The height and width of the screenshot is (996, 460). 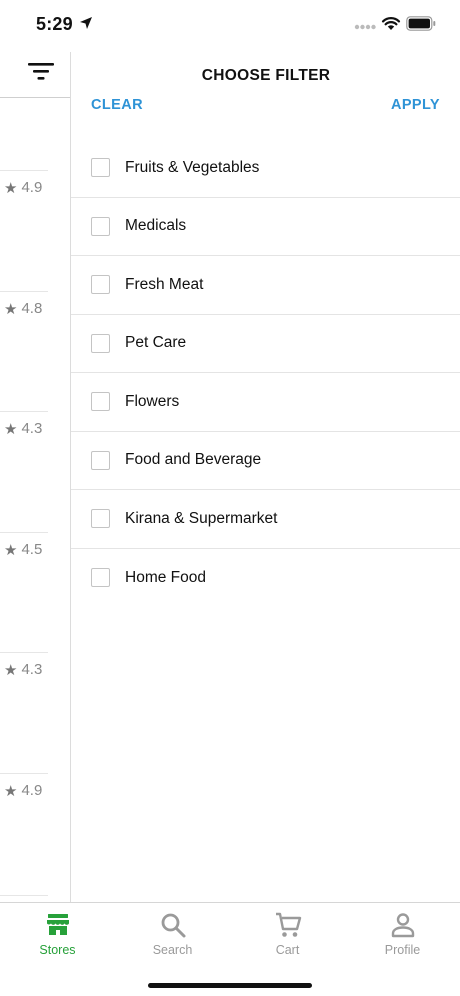 What do you see at coordinates (156, 343) in the screenshot?
I see `filter-option-label: Pet Care` at bounding box center [156, 343].